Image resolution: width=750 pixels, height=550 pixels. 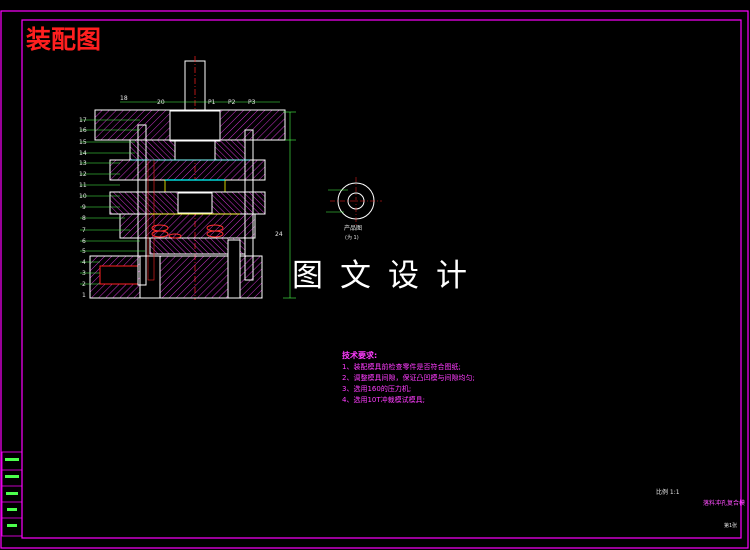 I want to click on svg-text: 7, so click(x=84, y=230).